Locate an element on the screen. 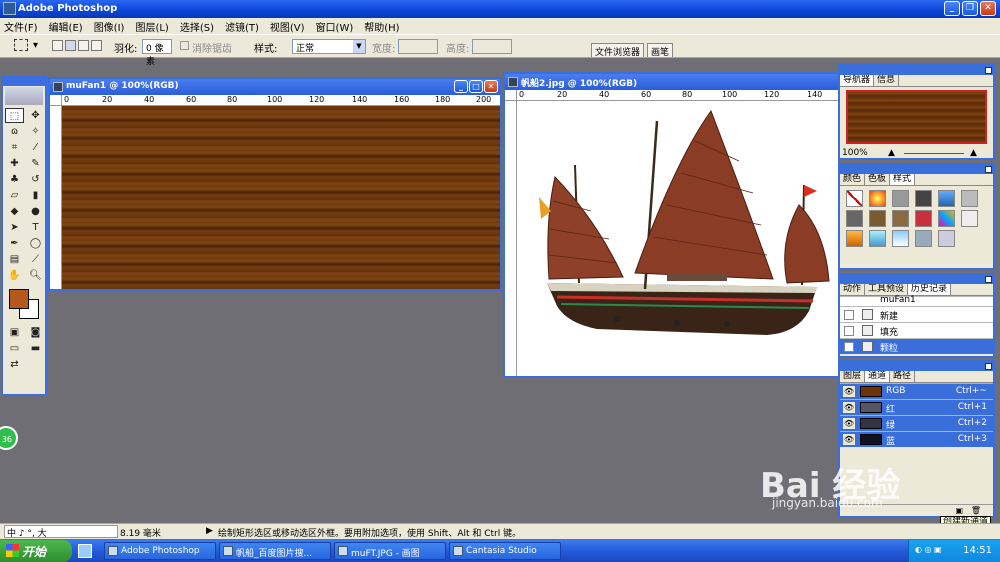 This screenshot has width=1000, height=562. type-tool-icon: T is located at coordinates (35, 227).